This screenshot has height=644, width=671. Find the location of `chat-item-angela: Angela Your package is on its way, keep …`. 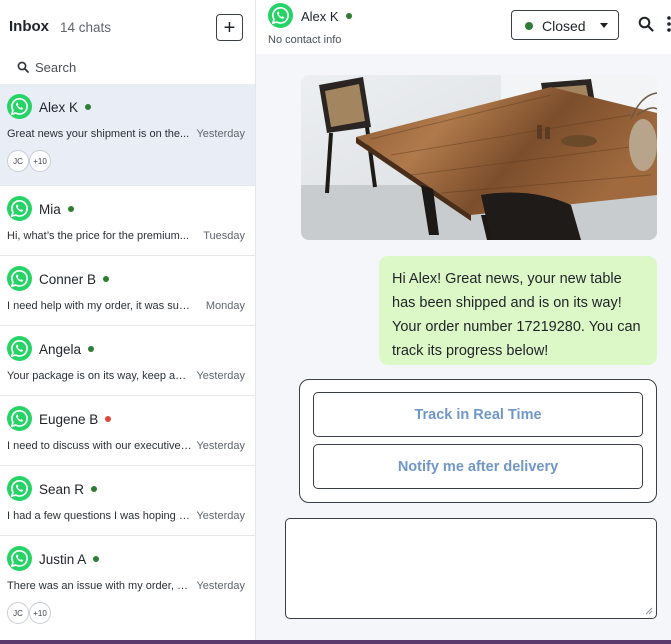

chat-item-angela: Angela Your package is on its way, keep … is located at coordinates (127, 361).